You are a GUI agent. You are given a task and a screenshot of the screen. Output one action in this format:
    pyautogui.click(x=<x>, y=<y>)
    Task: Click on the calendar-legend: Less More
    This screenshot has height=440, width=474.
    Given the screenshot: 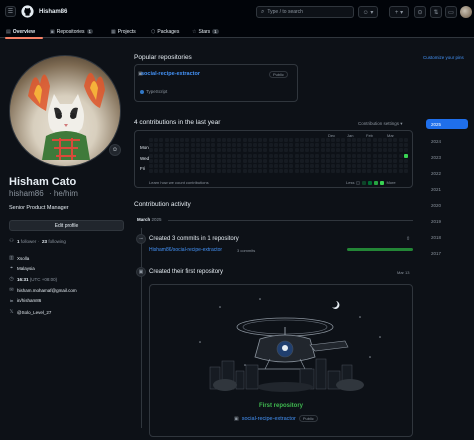 What is the action you would take?
    pyautogui.click(x=371, y=182)
    